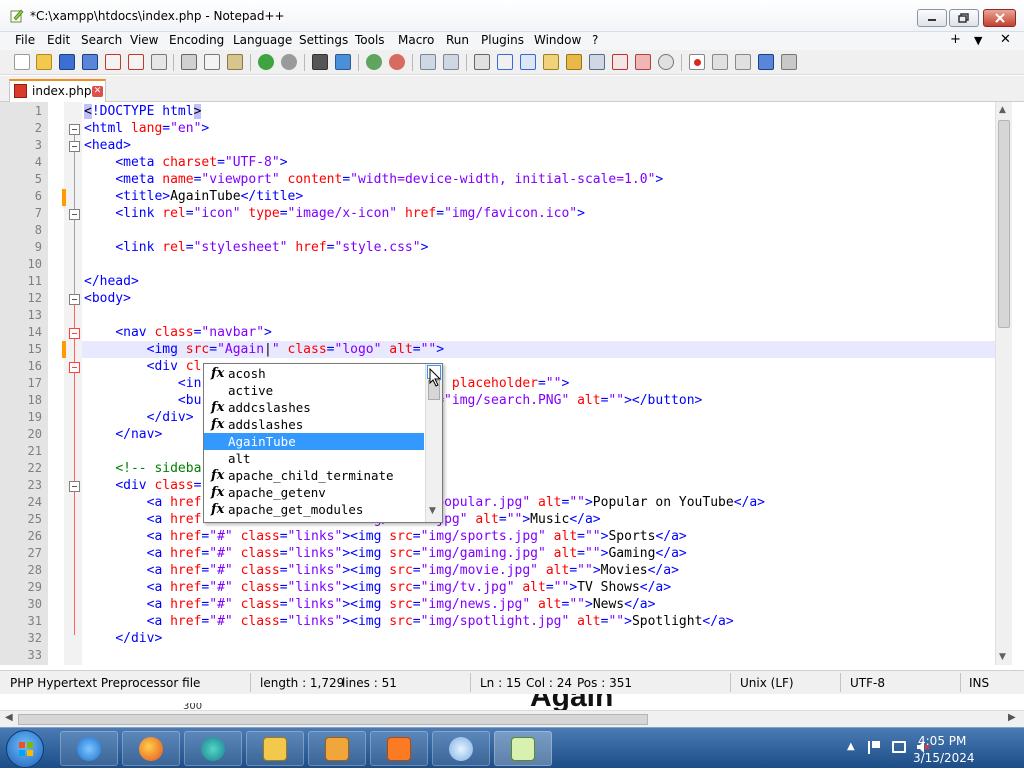 The image size is (1024, 772). What do you see at coordinates (766, 62) in the screenshot?
I see `run-macro-multiple-icon` at bounding box center [766, 62].